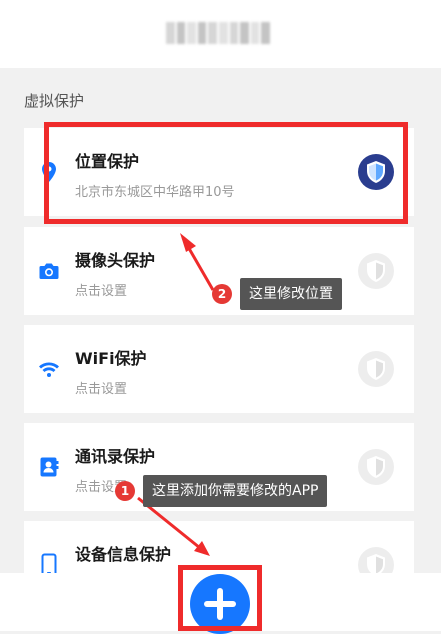 The height and width of the screenshot is (634, 441). Describe the element at coordinates (49, 369) in the screenshot. I see `wifi-icon` at that location.